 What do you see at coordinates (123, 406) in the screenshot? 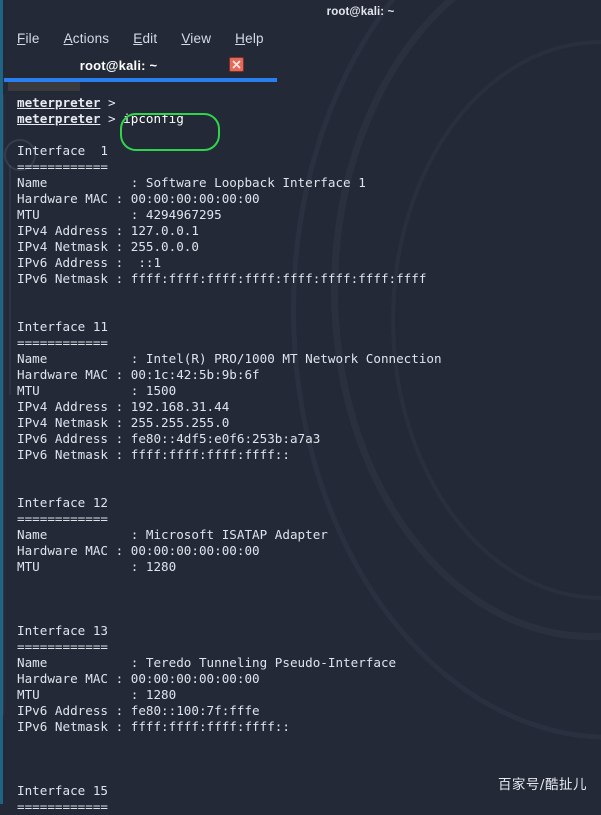
I see `terminal-line: IPv4 Address : 192.168.31.44` at bounding box center [123, 406].